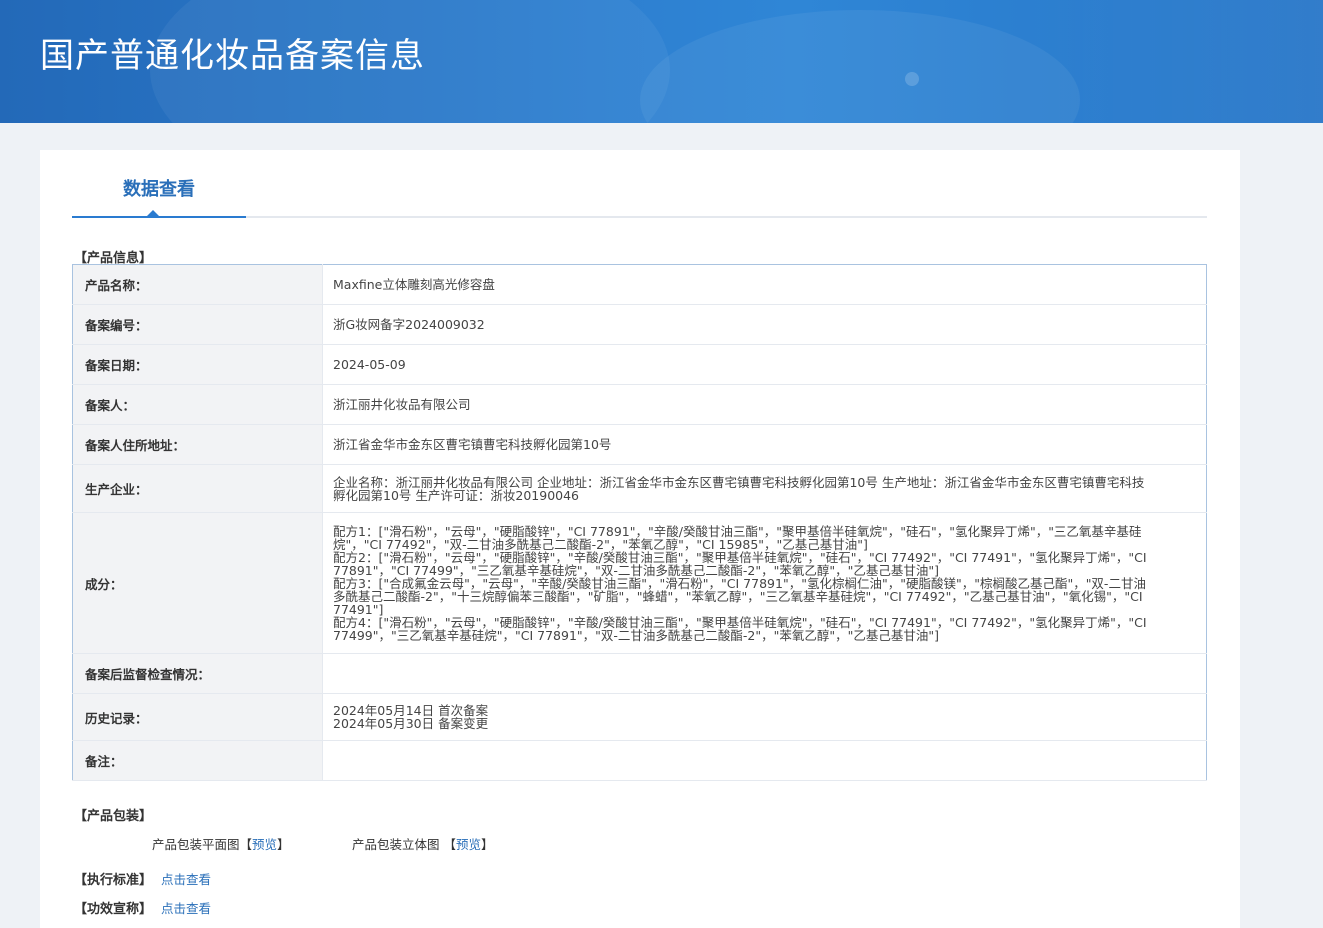  Describe the element at coordinates (264, 844) in the screenshot. I see `package-flat-preview-link: 预览` at that location.